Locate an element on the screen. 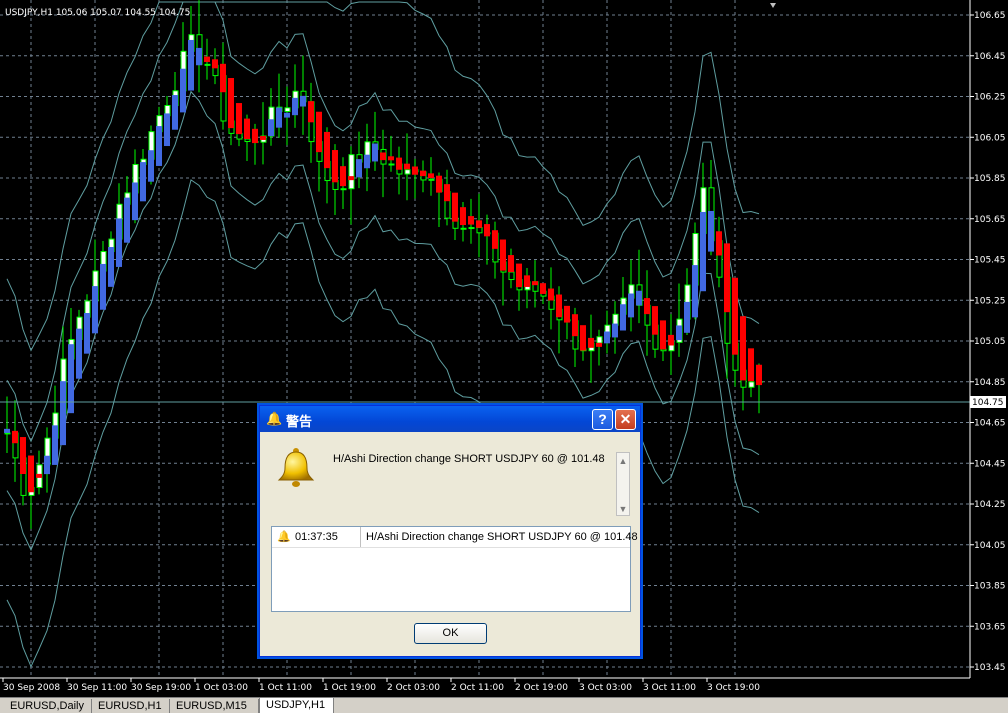  time-tick-label: 3 Oct 11:00 is located at coordinates (669, 688).